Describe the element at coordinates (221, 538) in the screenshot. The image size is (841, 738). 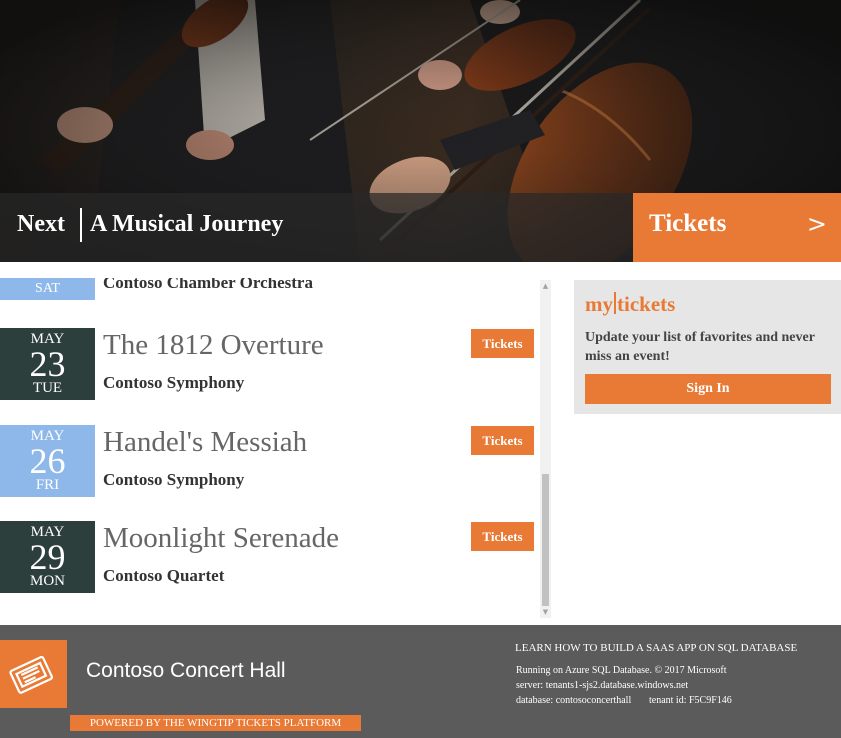
I see `event-title: Moonlight Serenade` at that location.